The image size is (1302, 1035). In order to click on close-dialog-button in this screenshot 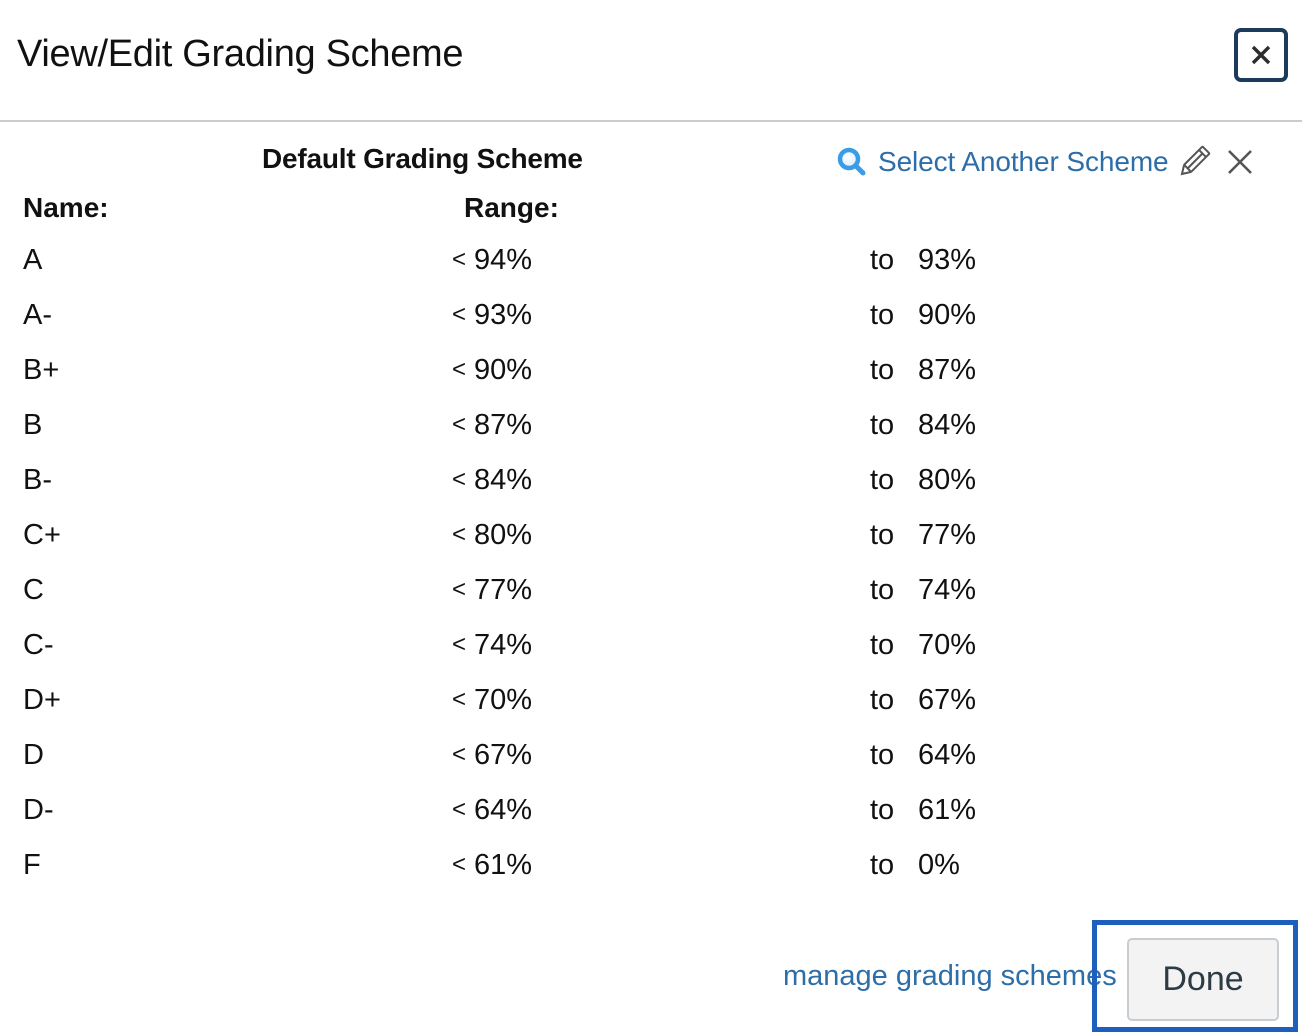, I will do `click(1261, 55)`.